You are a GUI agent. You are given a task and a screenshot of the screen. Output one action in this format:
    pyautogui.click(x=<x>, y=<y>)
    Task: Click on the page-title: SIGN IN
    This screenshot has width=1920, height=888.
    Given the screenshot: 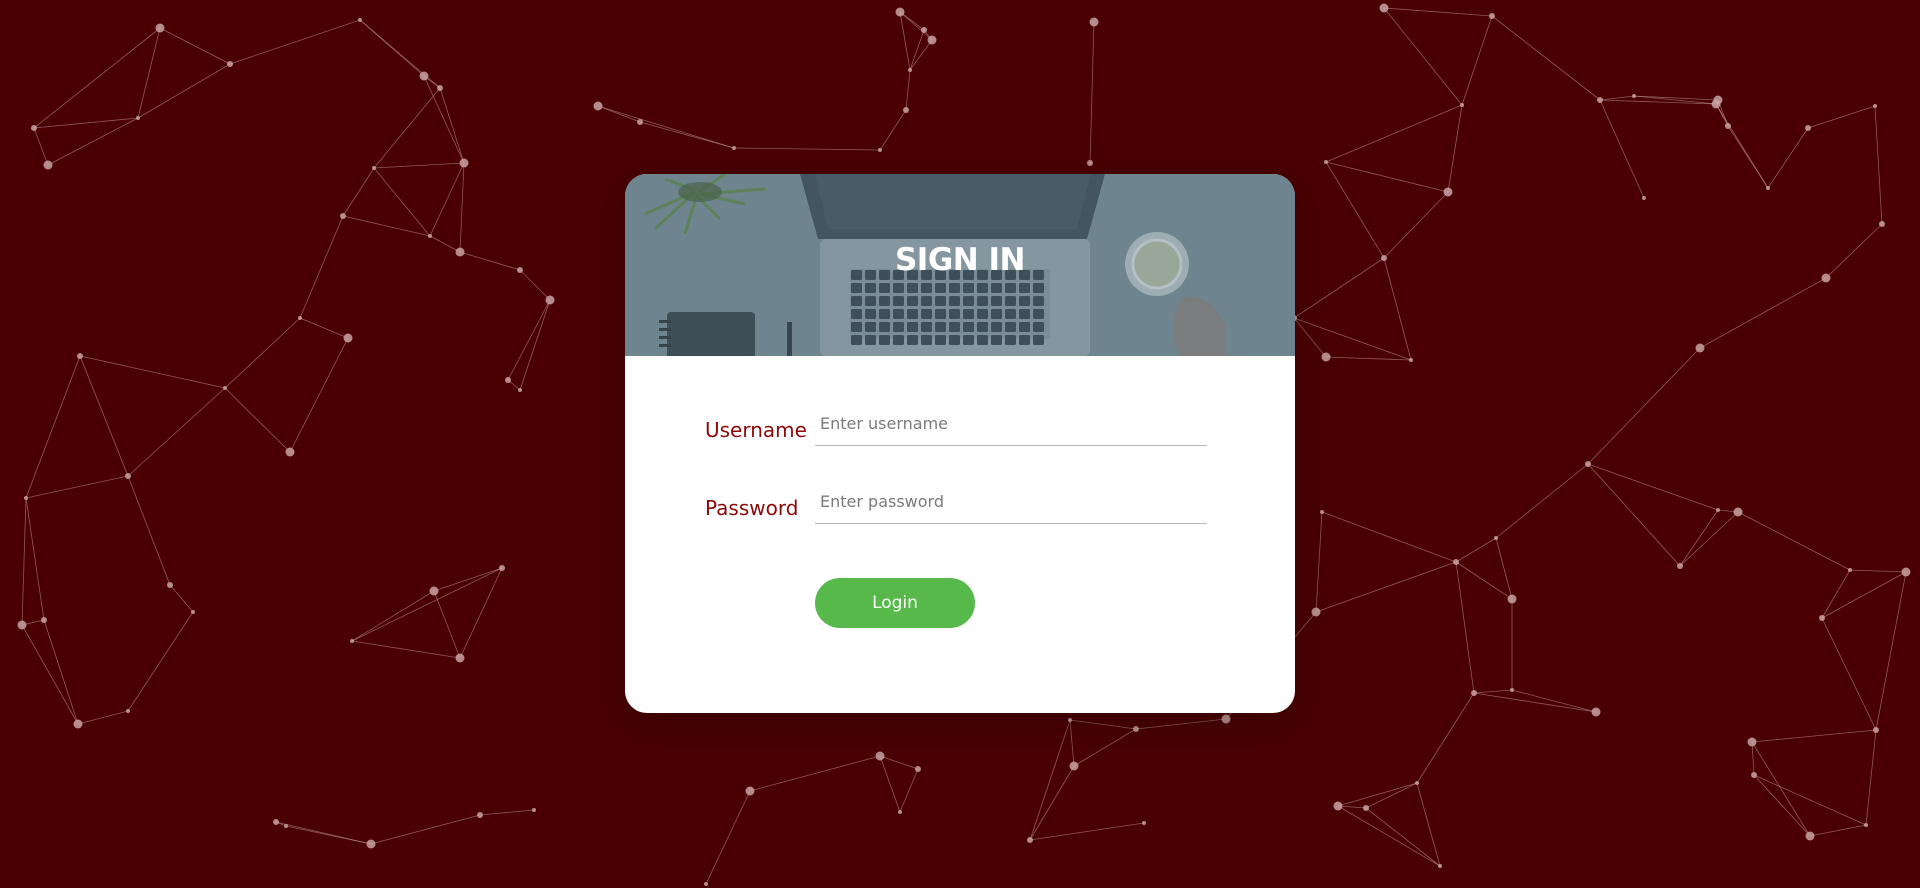 What is the action you would take?
    pyautogui.click(x=960, y=260)
    